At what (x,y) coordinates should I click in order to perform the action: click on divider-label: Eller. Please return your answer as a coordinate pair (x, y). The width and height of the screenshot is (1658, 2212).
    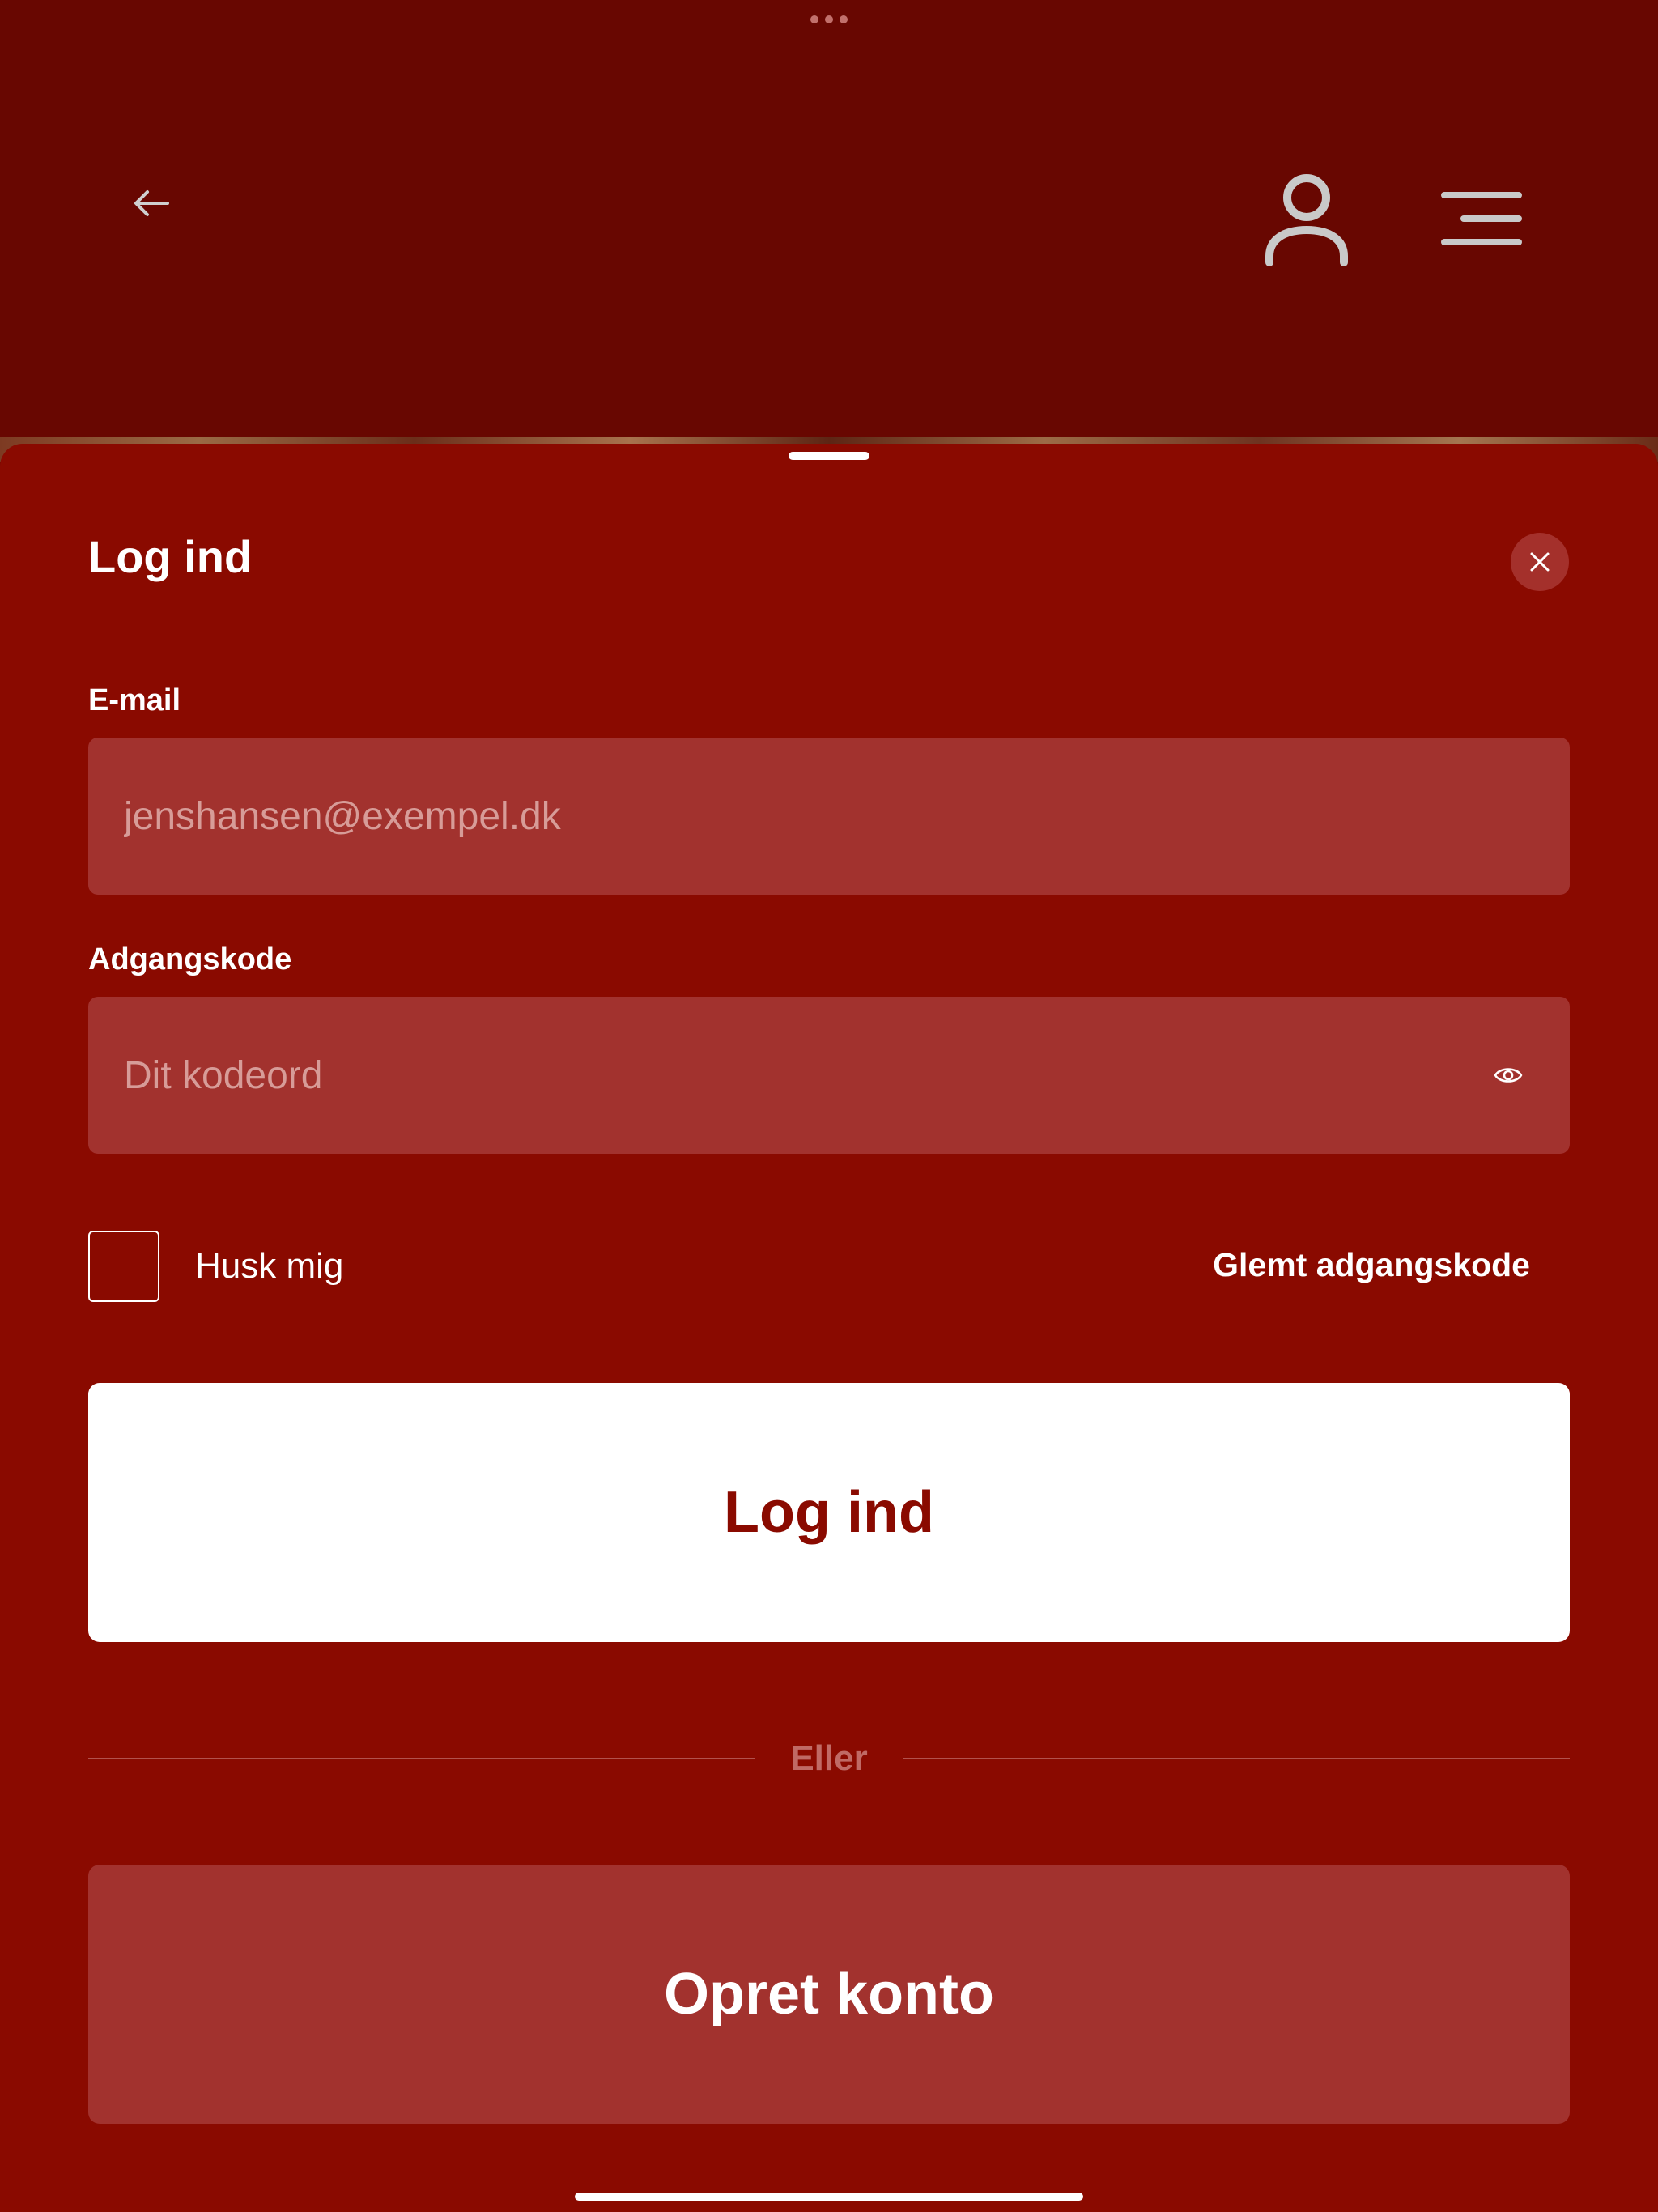
    Looking at the image, I should click on (829, 1758).